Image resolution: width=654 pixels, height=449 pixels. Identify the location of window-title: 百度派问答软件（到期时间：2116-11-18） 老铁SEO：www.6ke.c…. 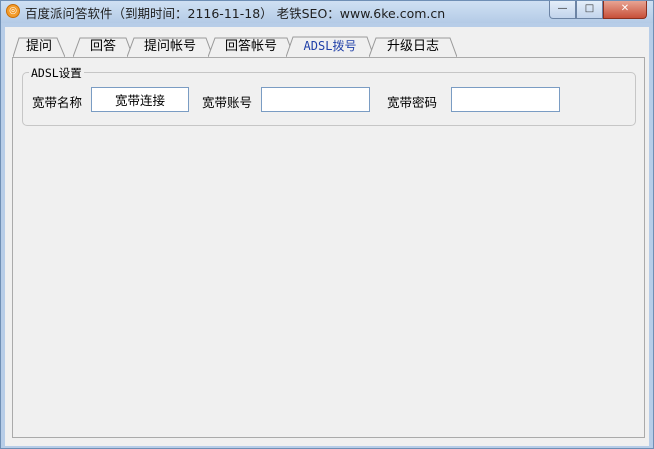
(235, 13).